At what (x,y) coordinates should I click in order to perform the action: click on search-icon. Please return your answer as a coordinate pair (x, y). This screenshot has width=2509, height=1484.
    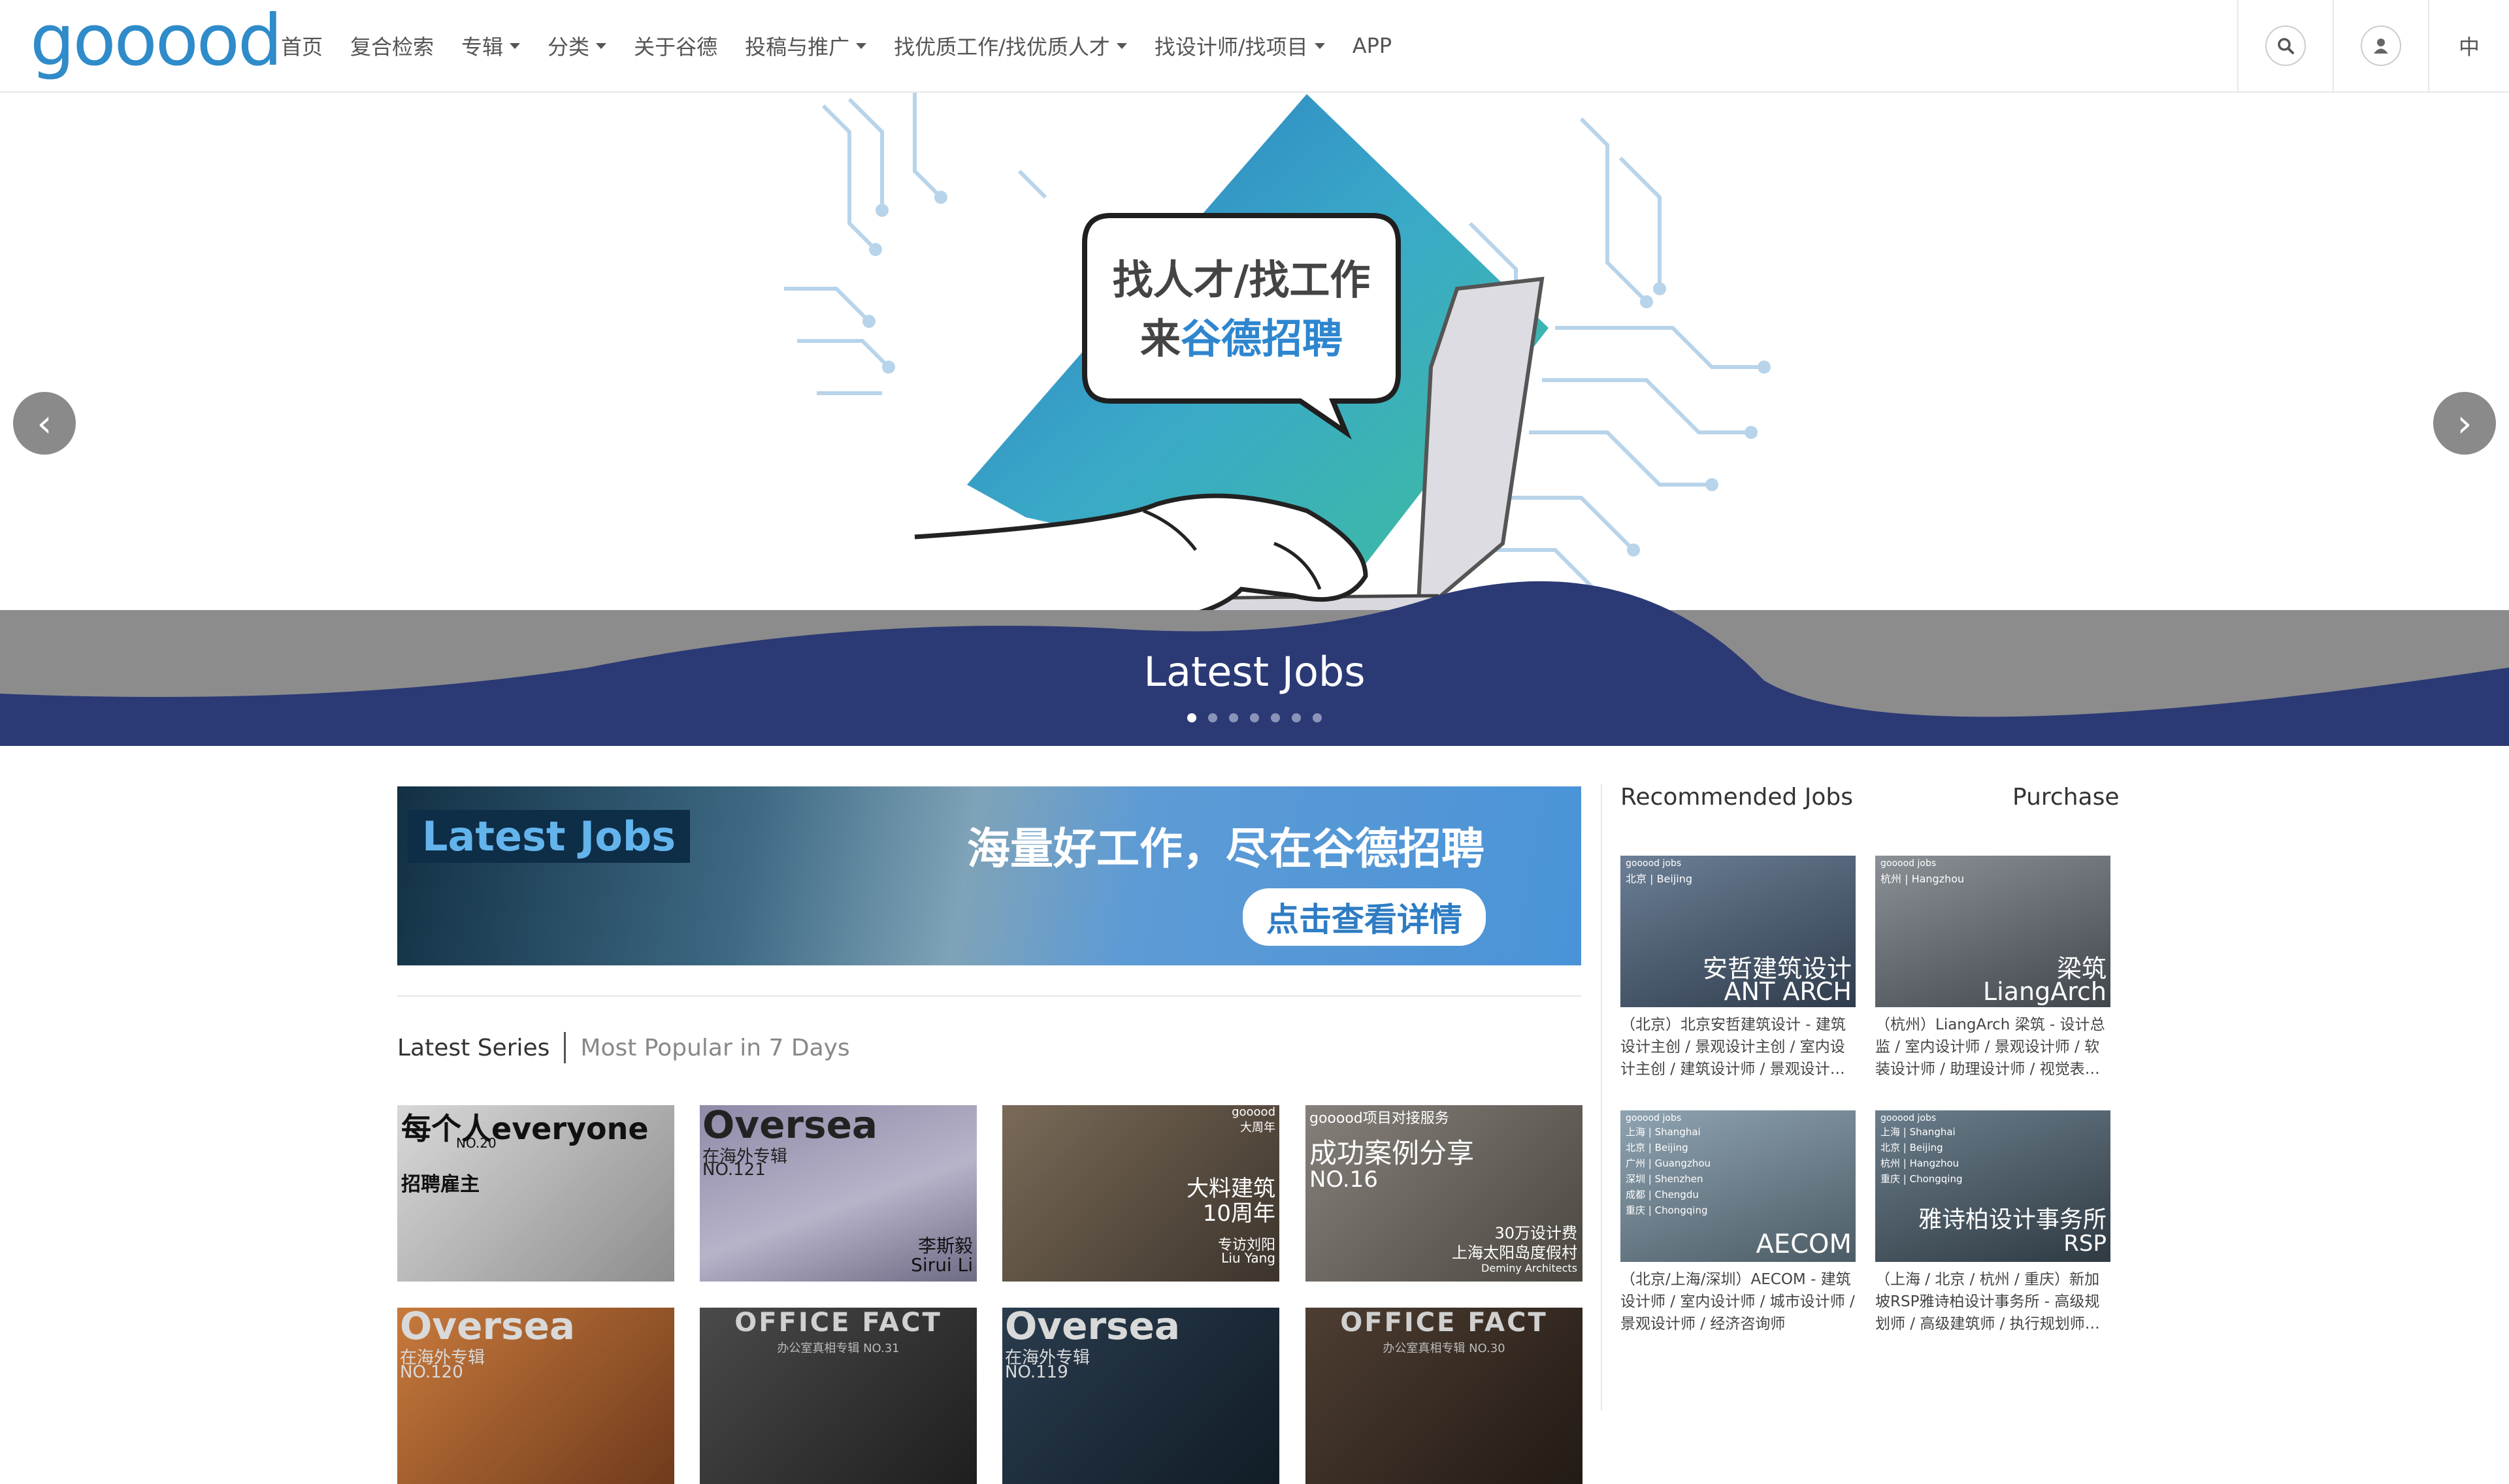
    Looking at the image, I should click on (2285, 45).